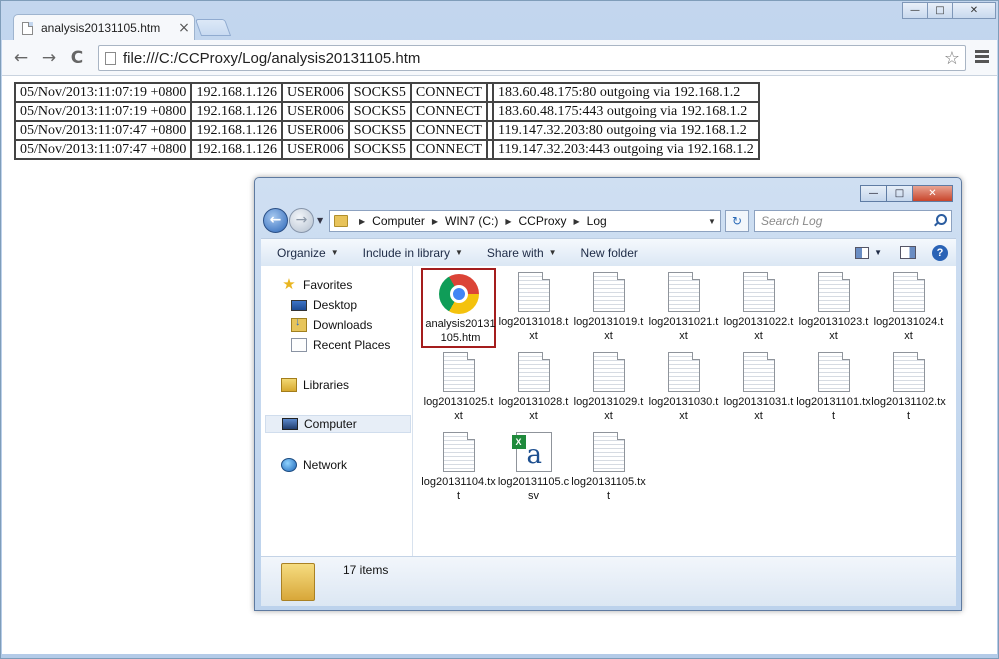 The image size is (999, 659). I want to click on table-cell: 05/Nov/2013:11:07:19 +0800, so click(103, 92).